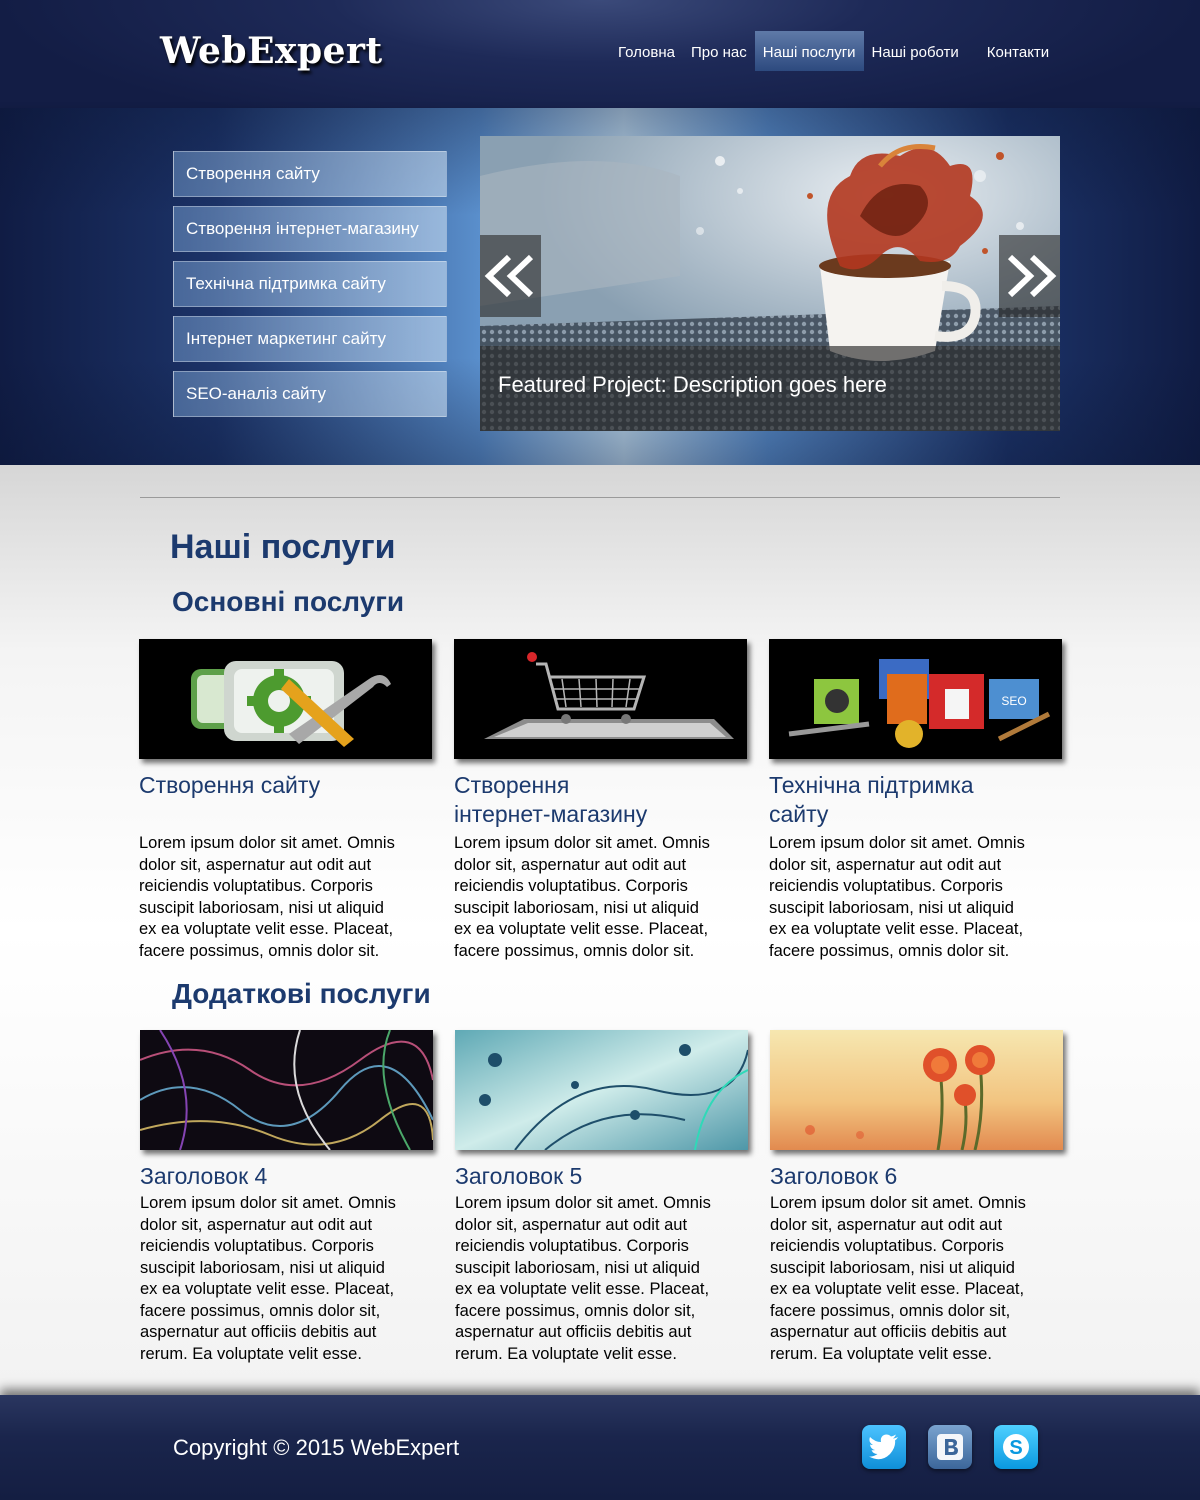 This screenshot has width=1200, height=1500. I want to click on flowers-image, so click(916, 1090).